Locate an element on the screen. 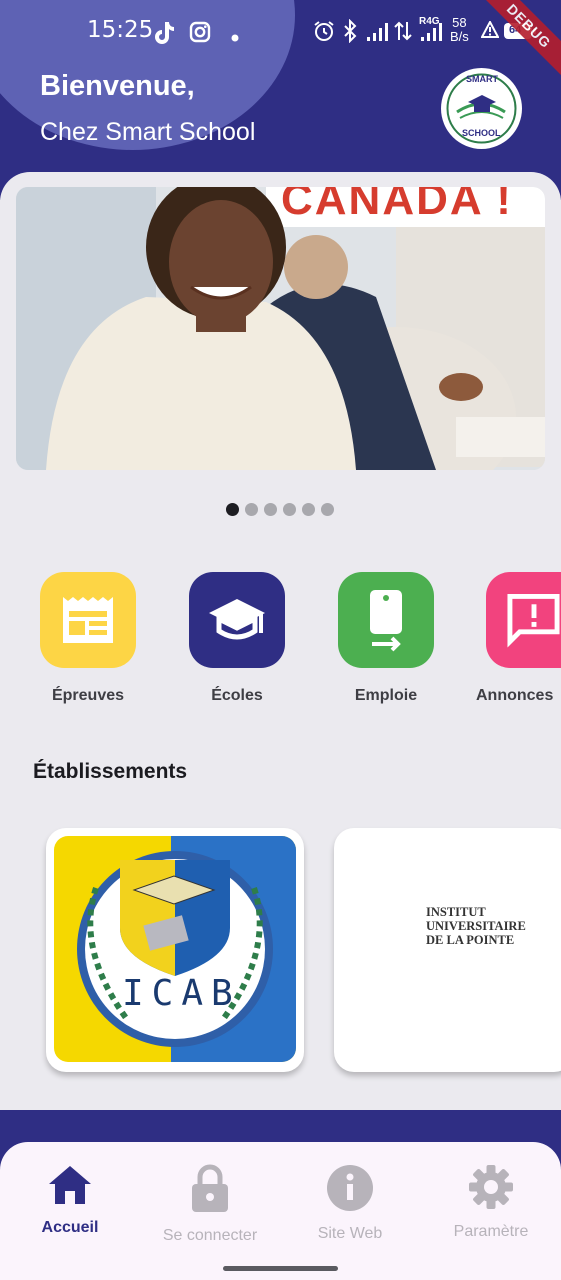 The height and width of the screenshot is (1280, 561). iup-line2: UNIVERSITAIRE is located at coordinates (476, 926).